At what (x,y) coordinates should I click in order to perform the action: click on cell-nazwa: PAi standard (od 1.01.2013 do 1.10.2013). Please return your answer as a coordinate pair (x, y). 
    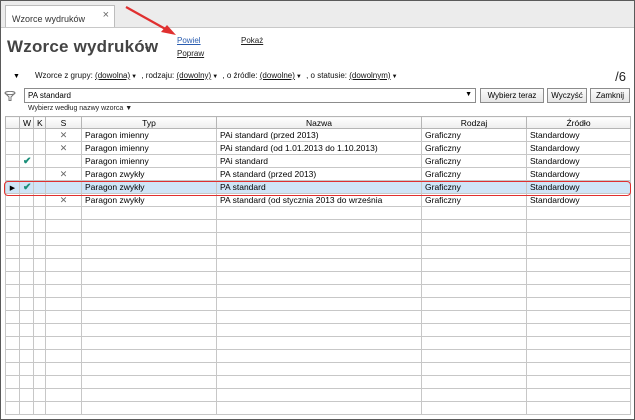
    Looking at the image, I should click on (319, 148).